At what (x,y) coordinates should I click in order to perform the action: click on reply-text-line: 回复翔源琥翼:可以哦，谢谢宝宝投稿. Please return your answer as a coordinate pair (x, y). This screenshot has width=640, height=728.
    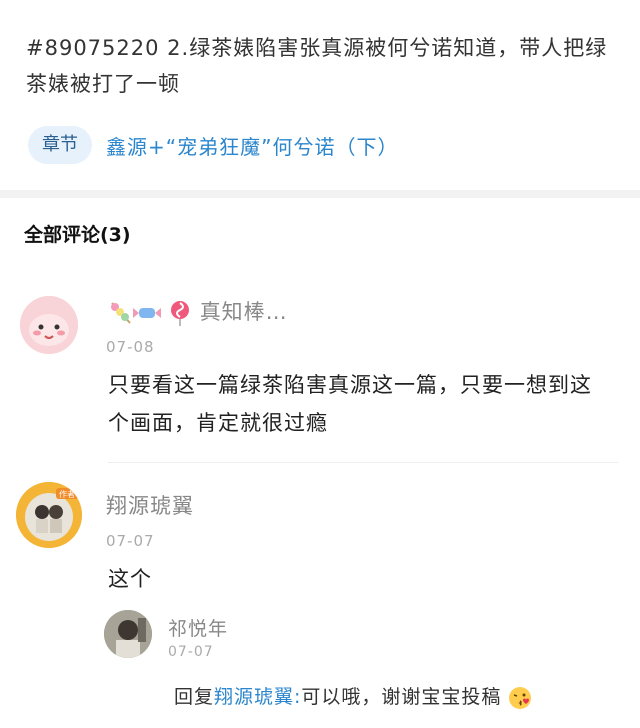
    Looking at the image, I should click on (353, 696).